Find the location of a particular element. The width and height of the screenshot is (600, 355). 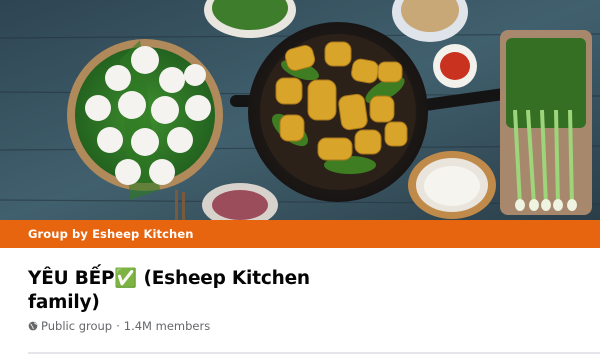

group-meta: Public group · 1.4M members is located at coordinates (119, 326).